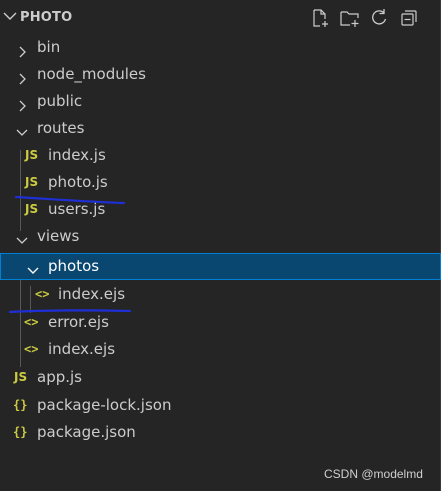 This screenshot has height=491, width=441. I want to click on tree-item-label: bin, so click(49, 47).